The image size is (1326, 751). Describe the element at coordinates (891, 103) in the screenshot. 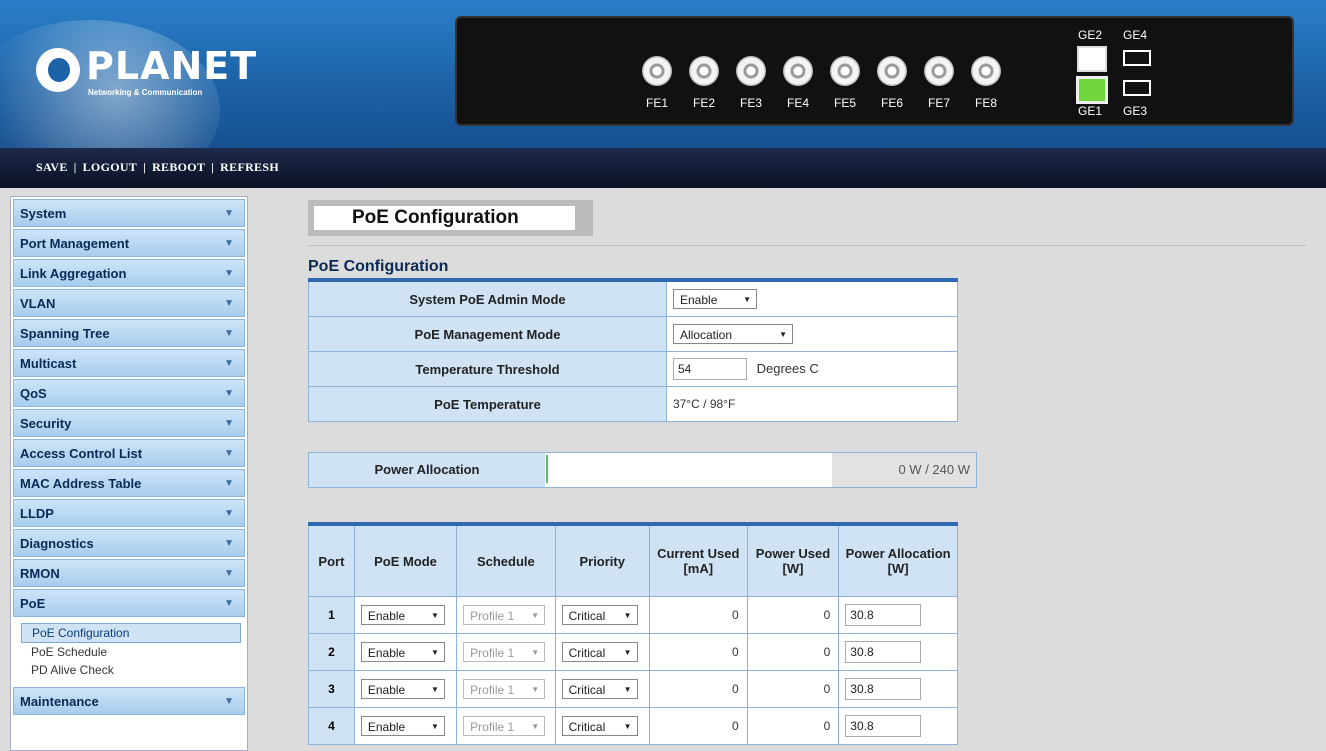

I see `fe6-label: FE6` at that location.